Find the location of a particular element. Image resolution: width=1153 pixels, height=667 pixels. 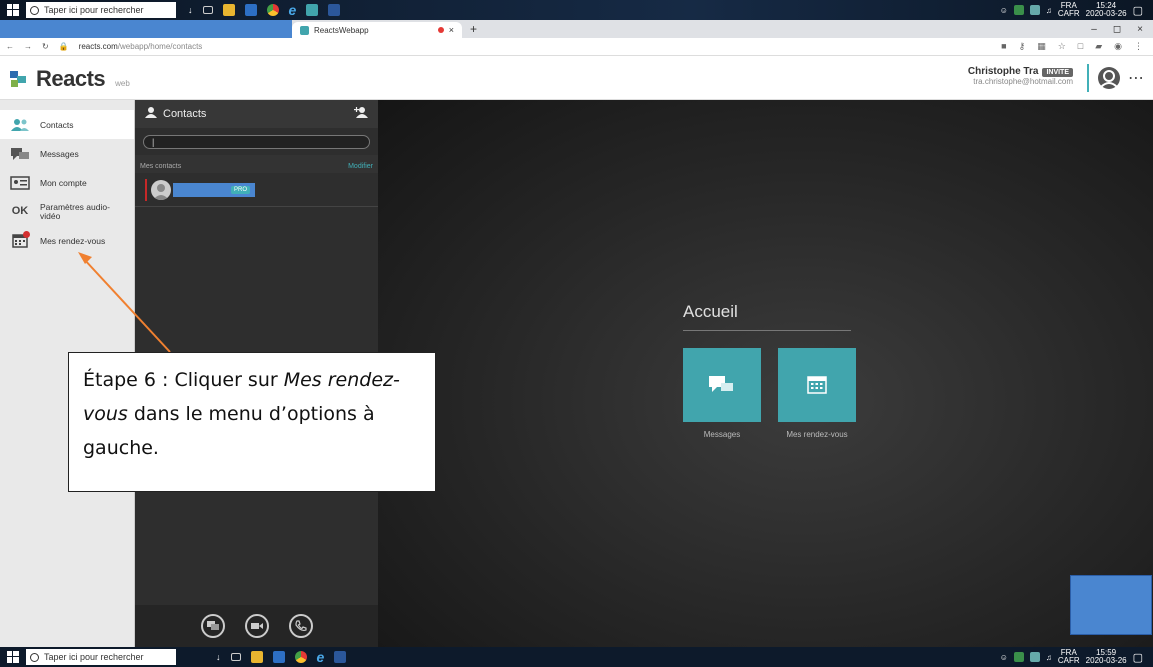

sidebar-item-label: Mon compte is located at coordinates (63, 182).